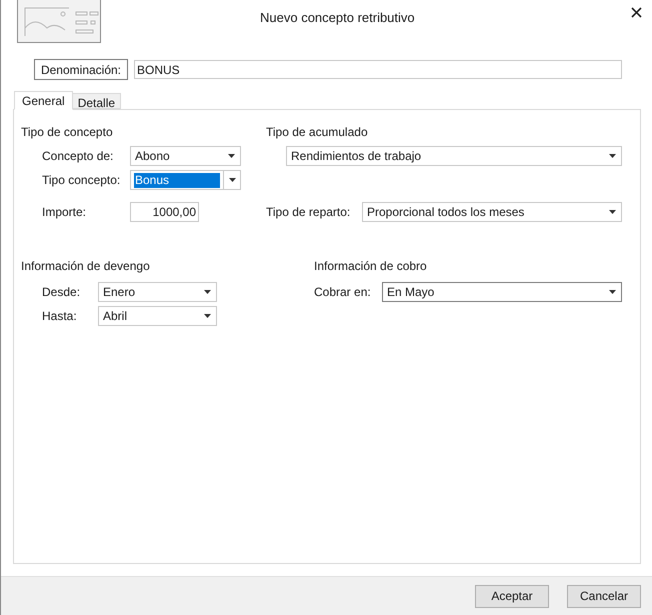 This screenshot has width=652, height=615. What do you see at coordinates (97, 101) in the screenshot?
I see `tab: Detalle` at bounding box center [97, 101].